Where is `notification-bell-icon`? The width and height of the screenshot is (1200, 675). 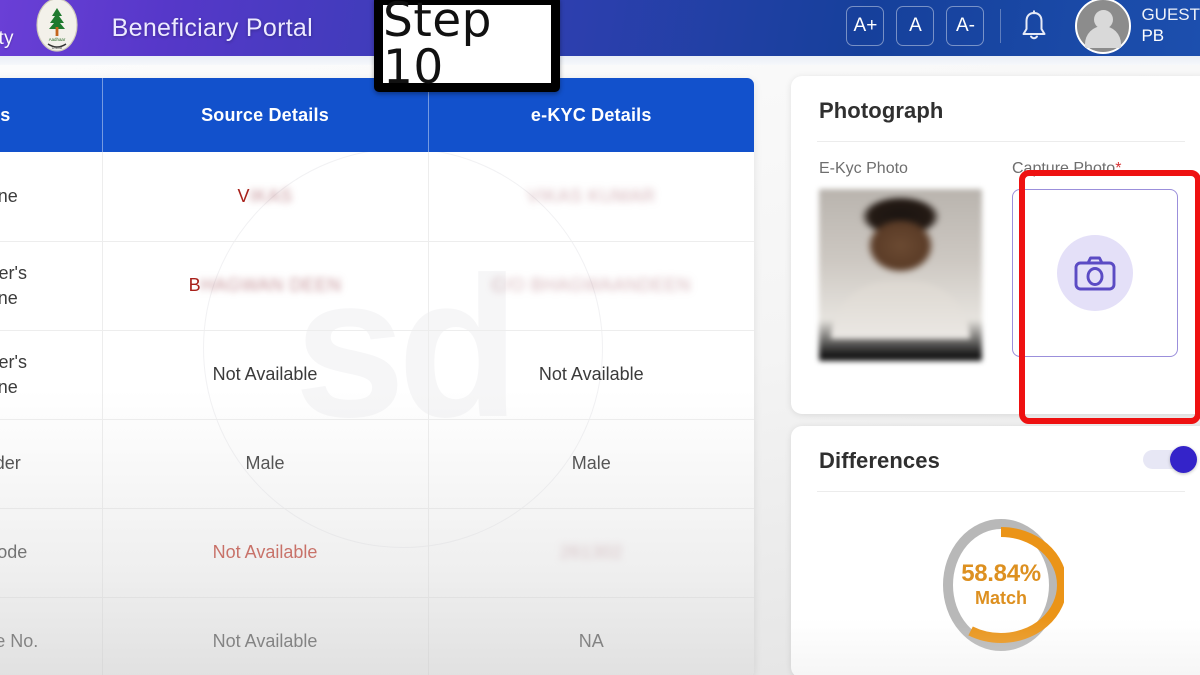 notification-bell-icon is located at coordinates (1034, 26).